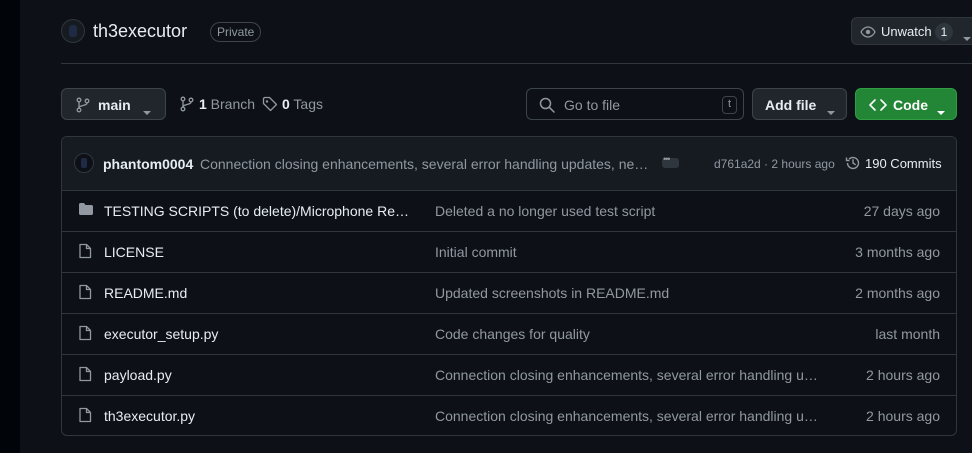 Image resolution: width=972 pixels, height=453 pixels. Describe the element at coordinates (84, 163) in the screenshot. I see `author-avatar` at that location.